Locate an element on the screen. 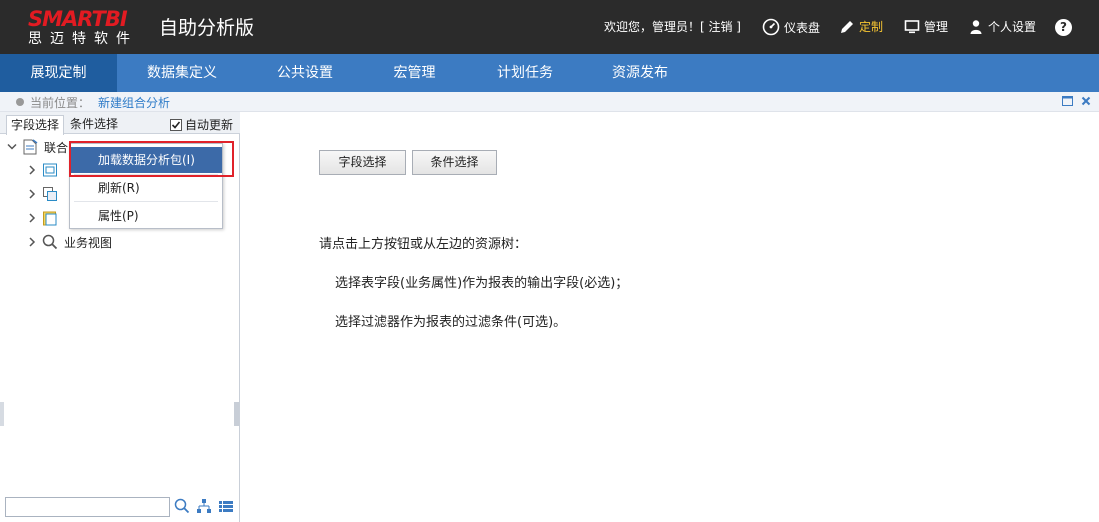 The width and height of the screenshot is (1099, 522). auto-update-label: 自动更新 is located at coordinates (209, 125).